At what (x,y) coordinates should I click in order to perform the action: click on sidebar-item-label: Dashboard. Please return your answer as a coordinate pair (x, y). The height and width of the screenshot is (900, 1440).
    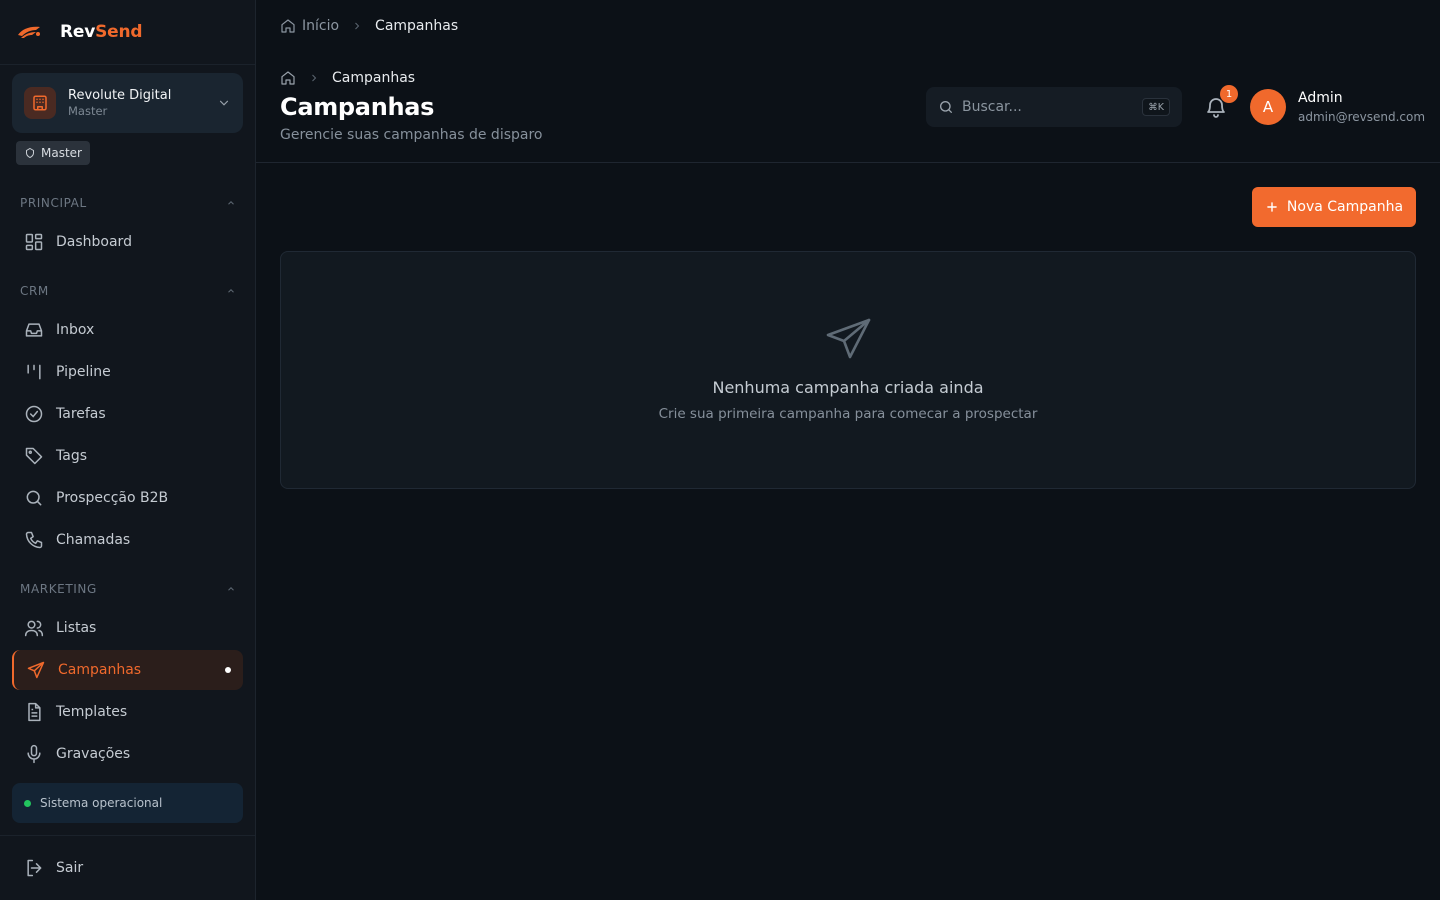
    Looking at the image, I should click on (94, 242).